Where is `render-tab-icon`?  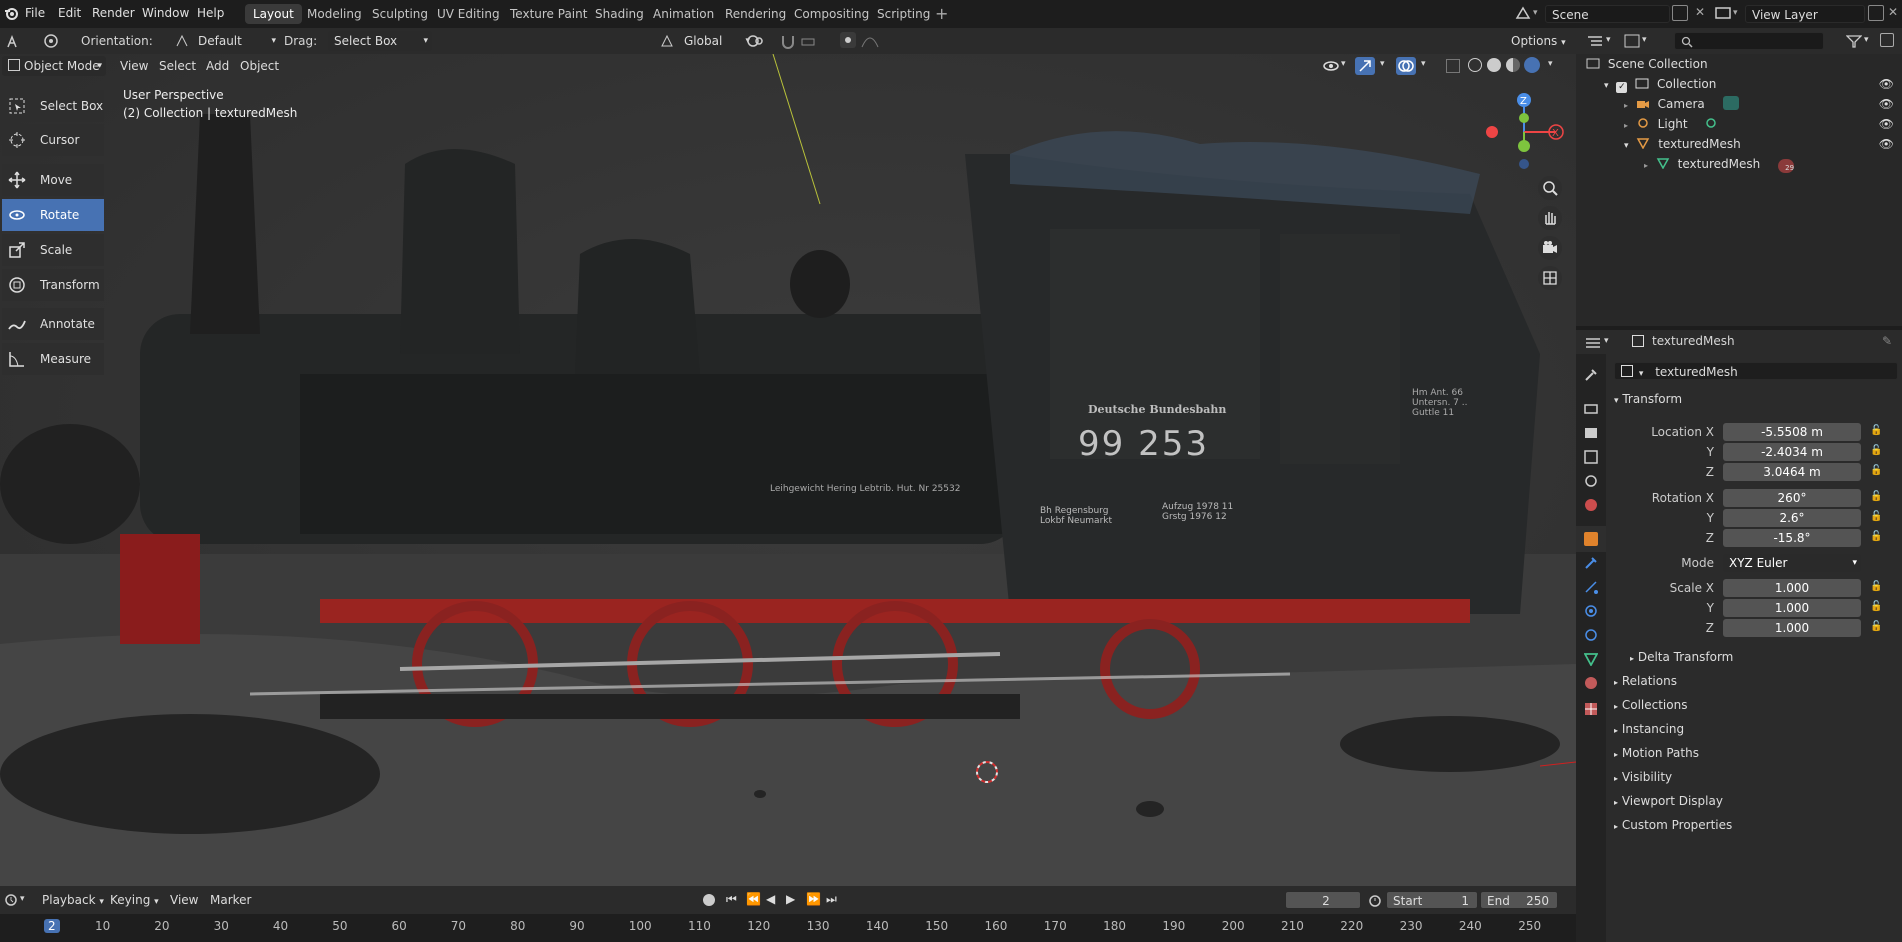
render-tab-icon is located at coordinates (1591, 409).